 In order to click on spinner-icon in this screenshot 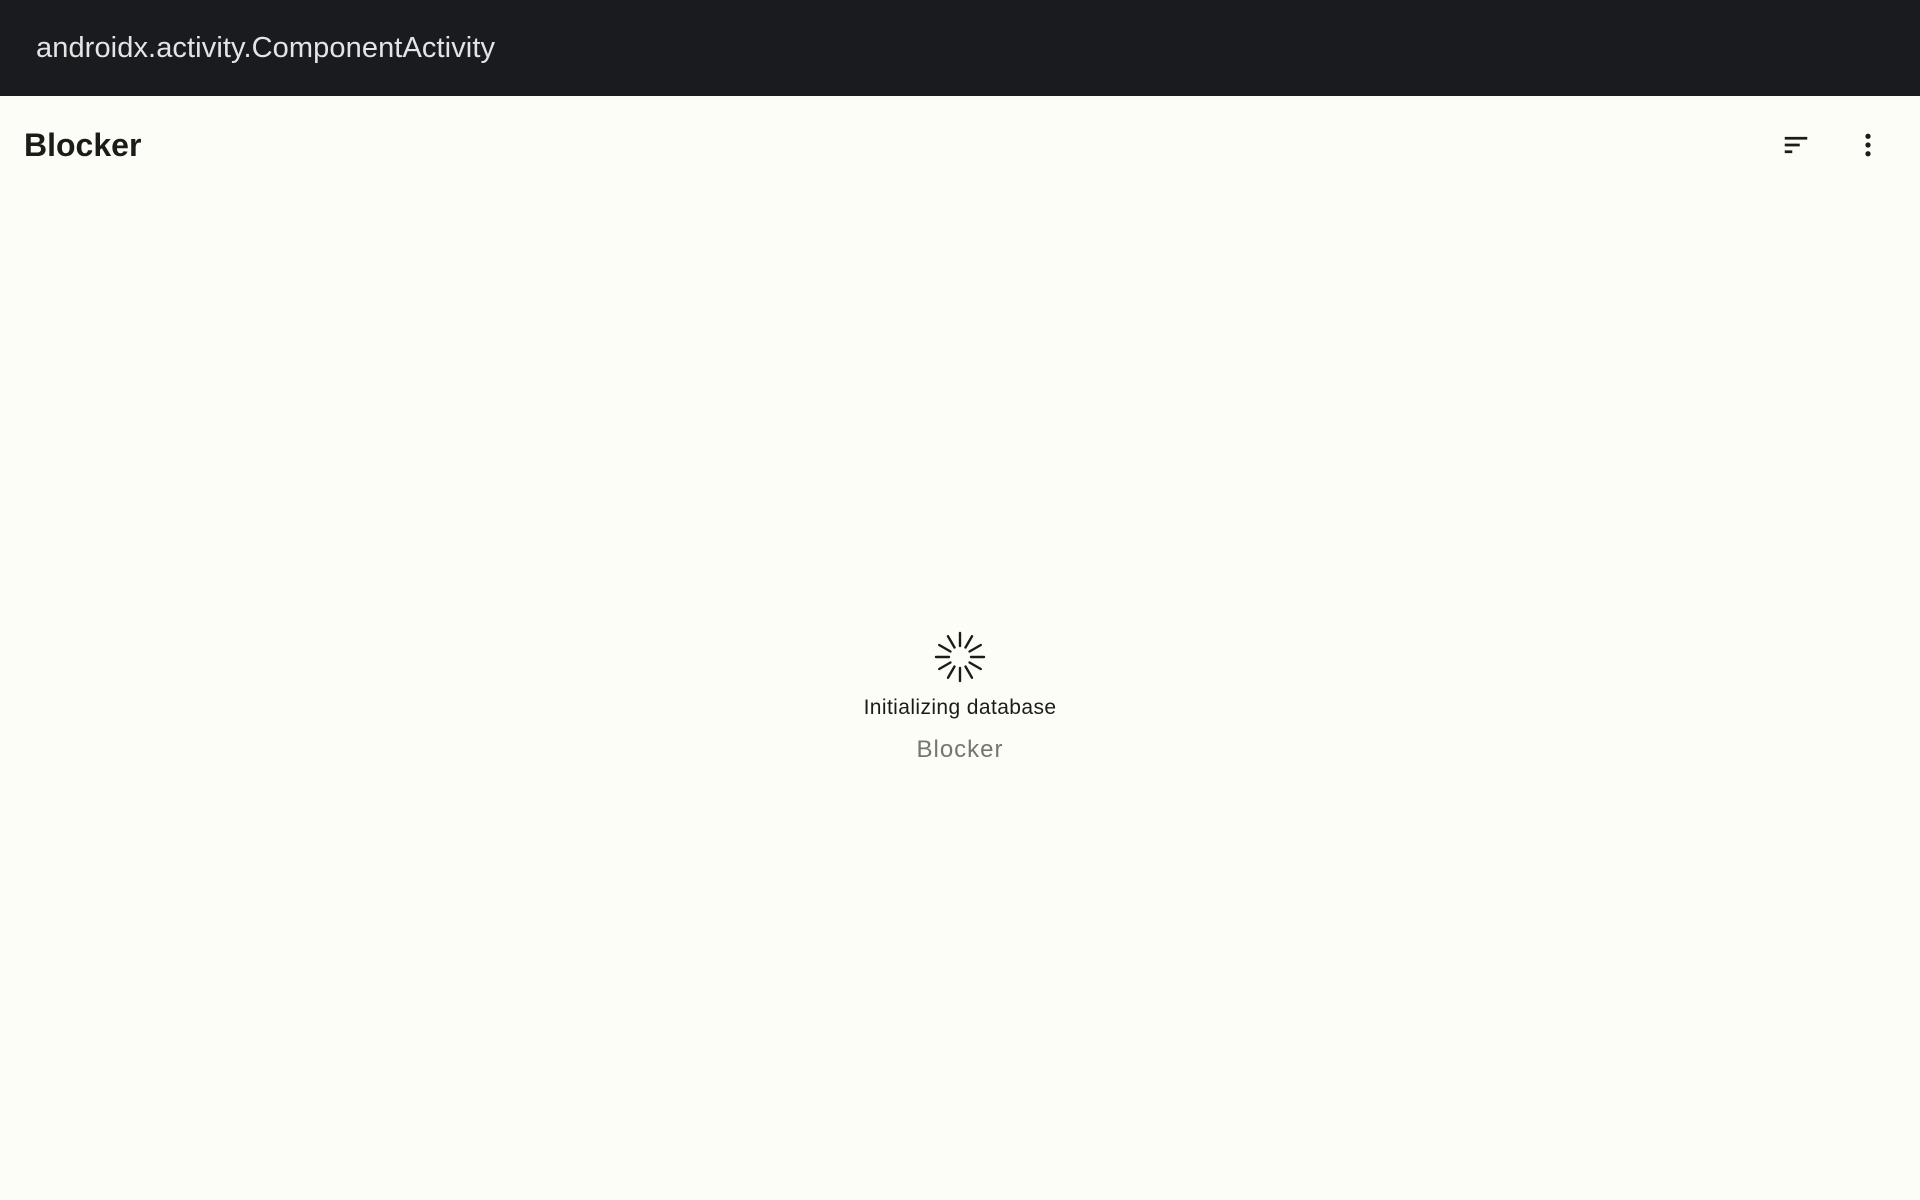, I will do `click(960, 657)`.